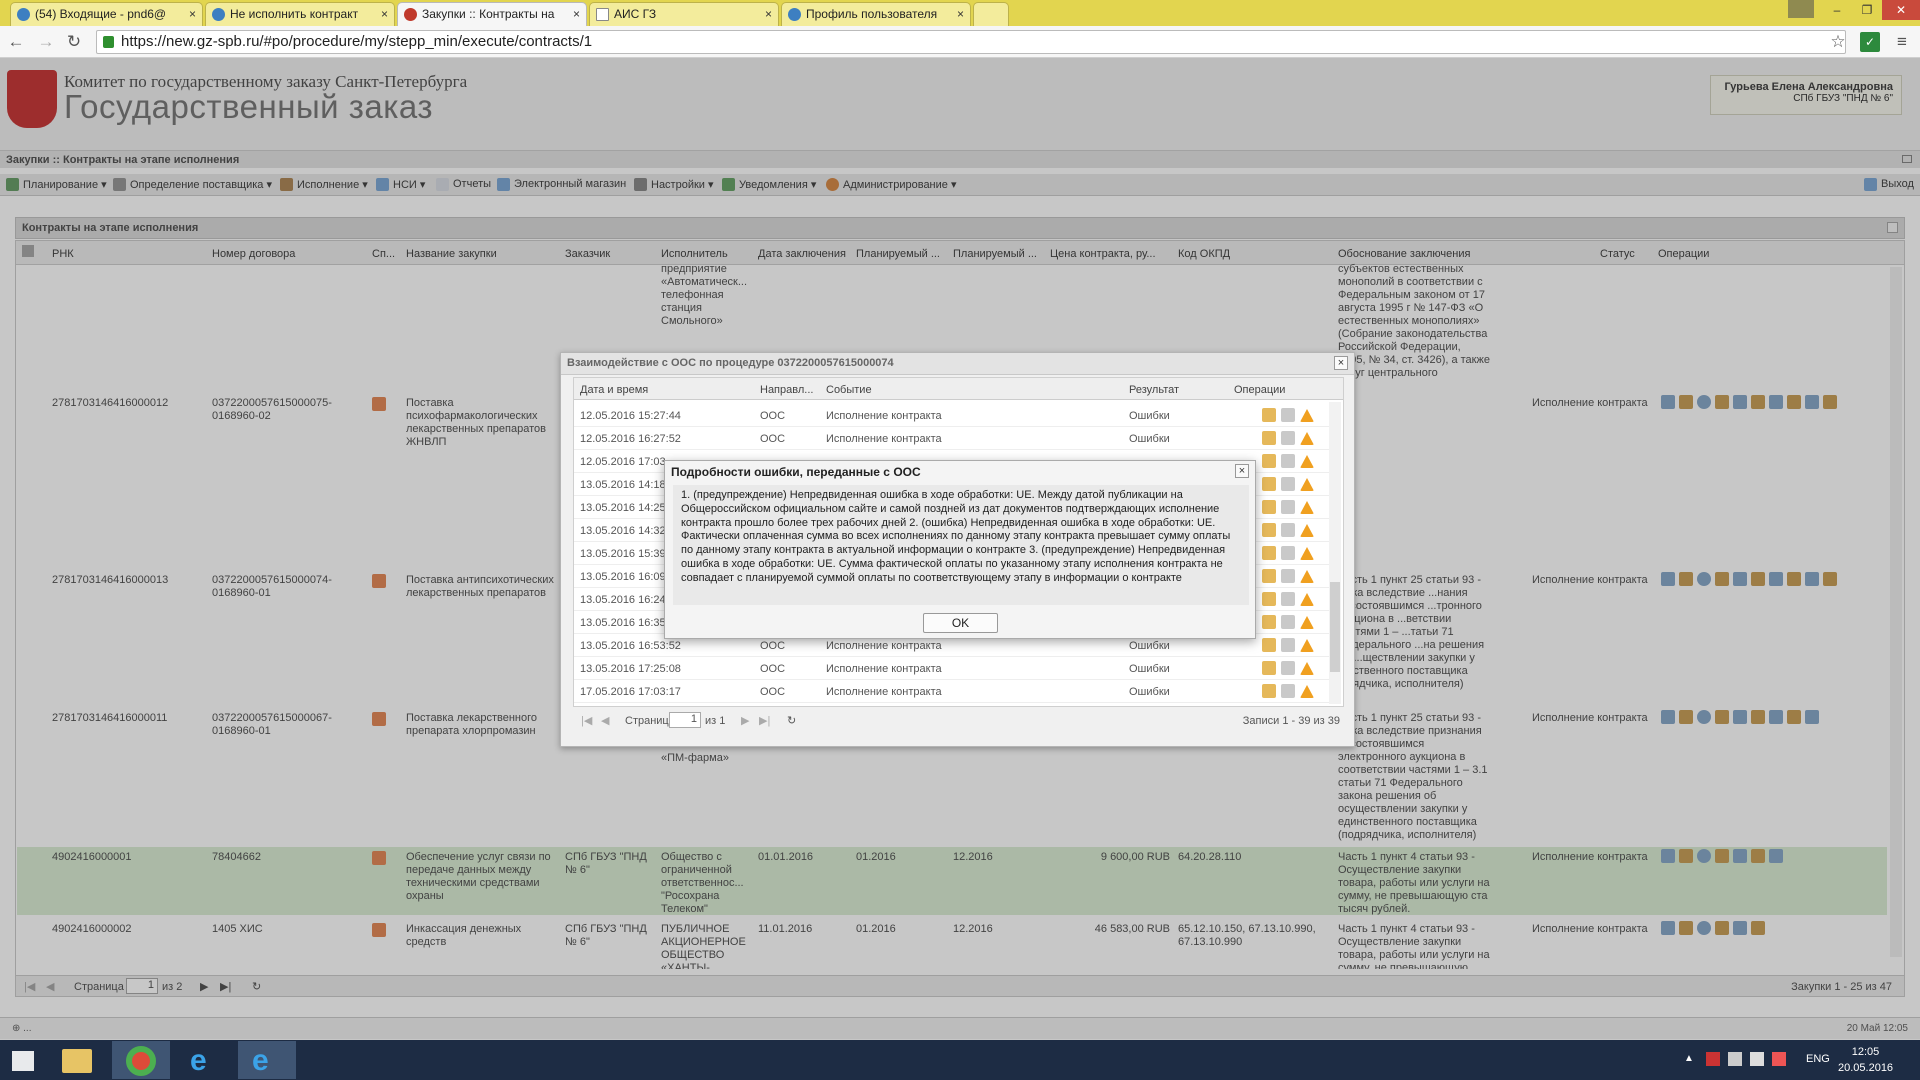  I want to click on browser-tab: Не исполнить контракт ×, so click(300, 14).